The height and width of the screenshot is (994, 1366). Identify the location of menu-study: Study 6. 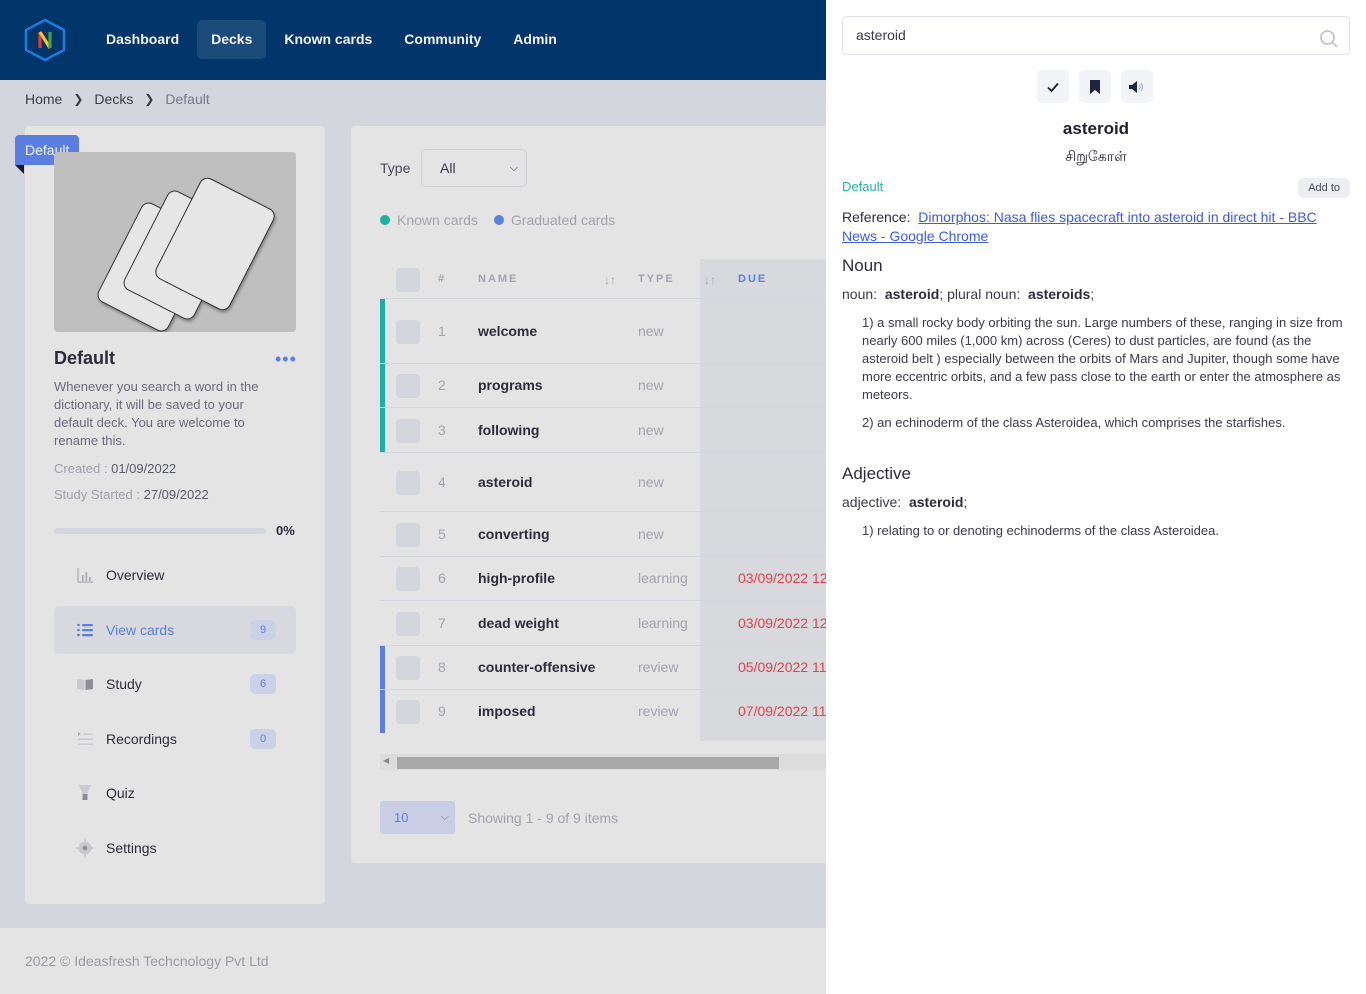
(175, 684).